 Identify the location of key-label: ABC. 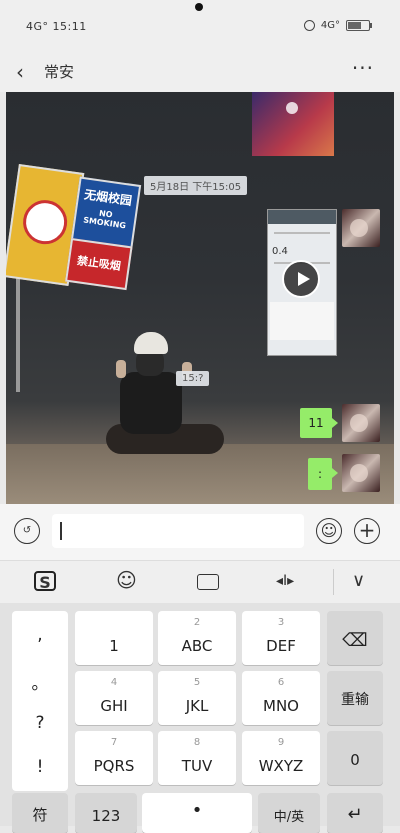
(197, 646).